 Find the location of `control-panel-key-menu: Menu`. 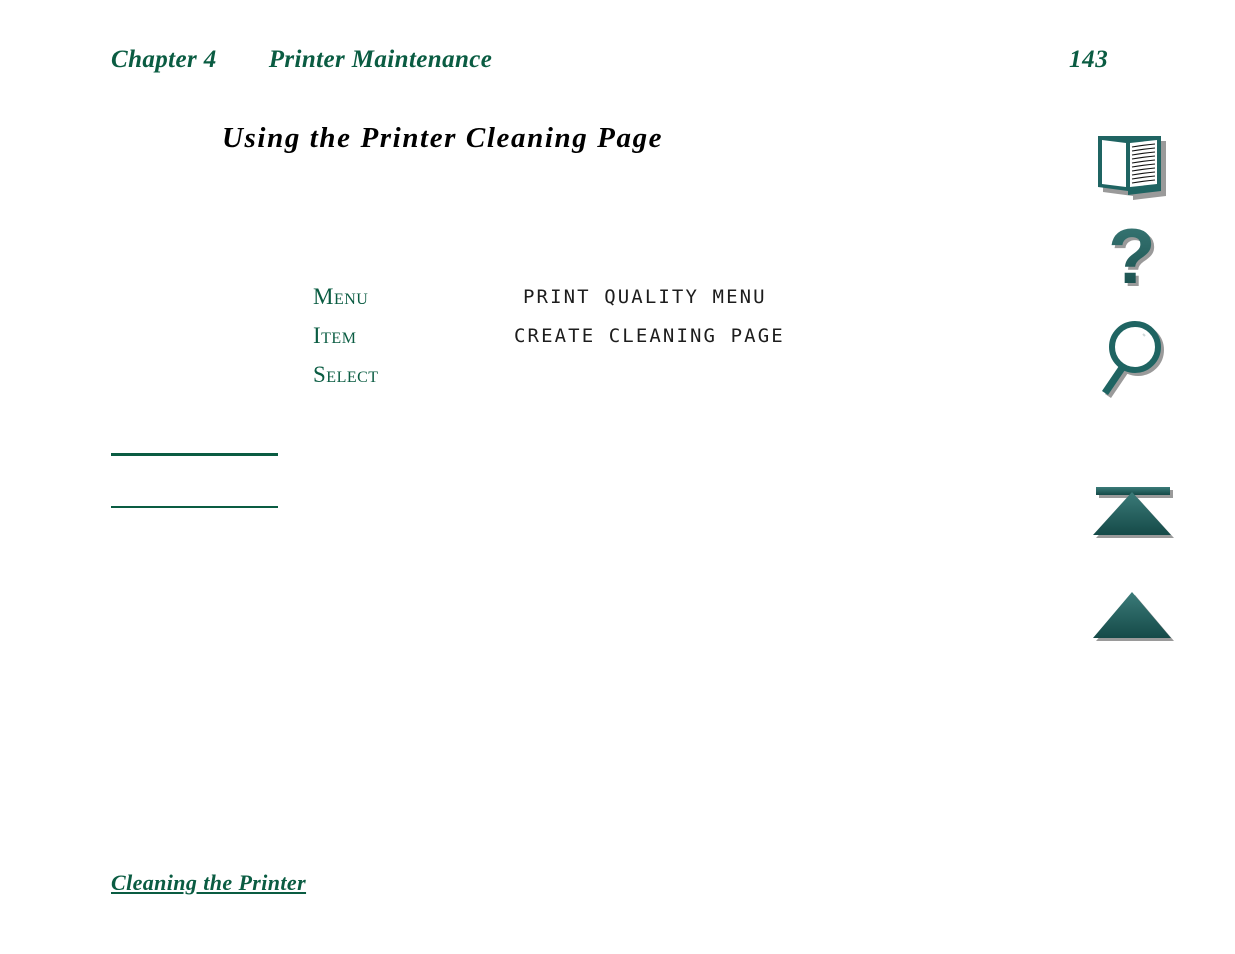

control-panel-key-menu: Menu is located at coordinates (341, 296).